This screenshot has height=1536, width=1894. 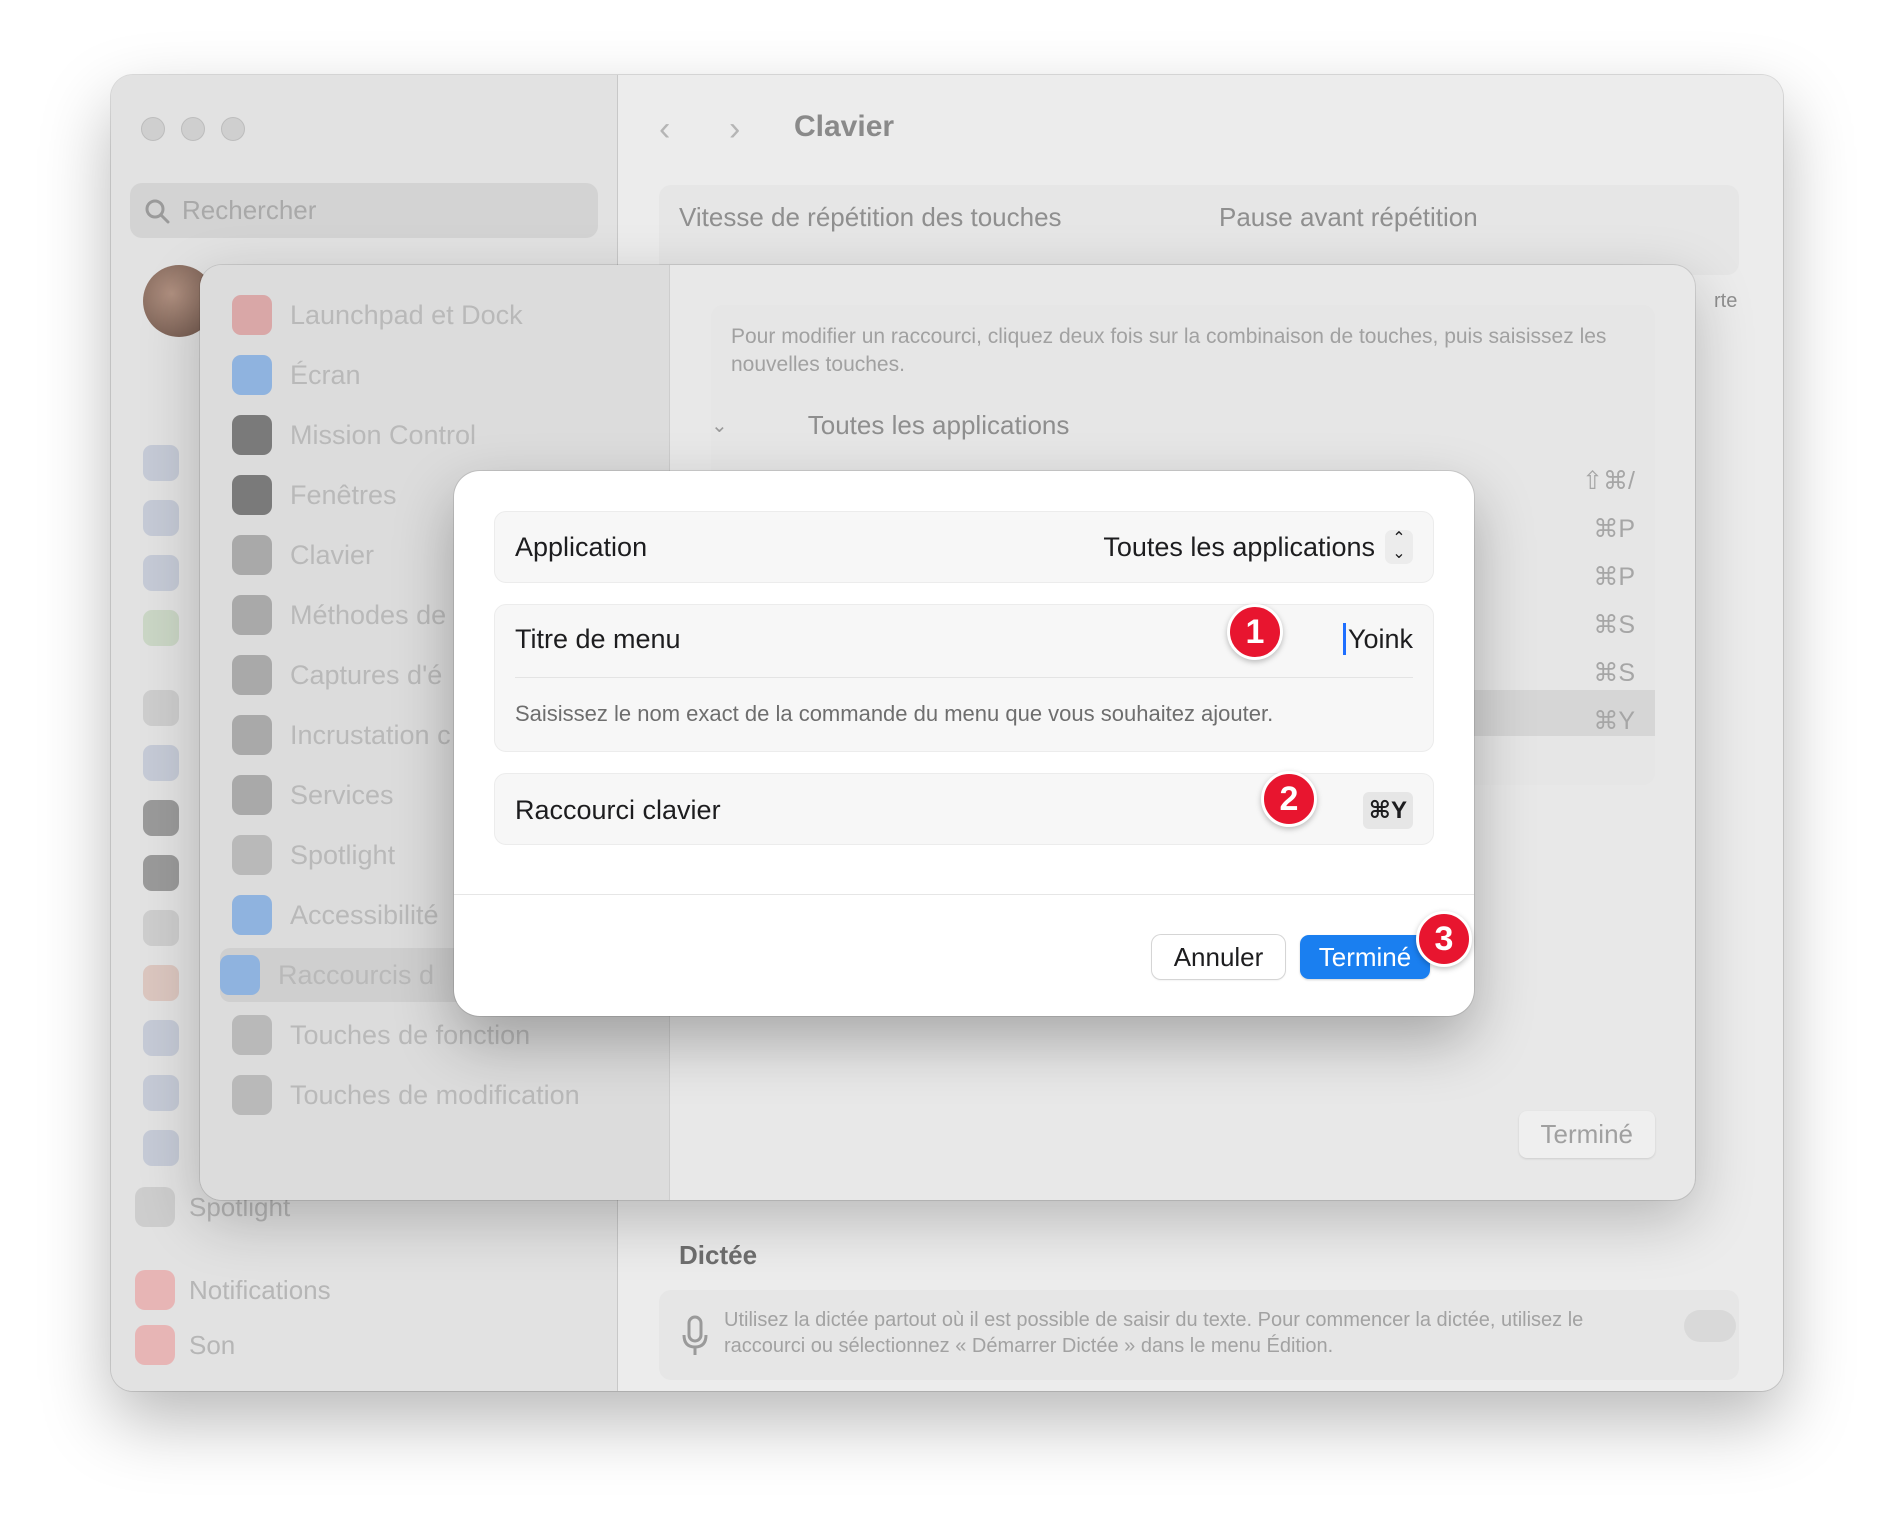 What do you see at coordinates (252, 855) in the screenshot?
I see `spotlight-icon` at bounding box center [252, 855].